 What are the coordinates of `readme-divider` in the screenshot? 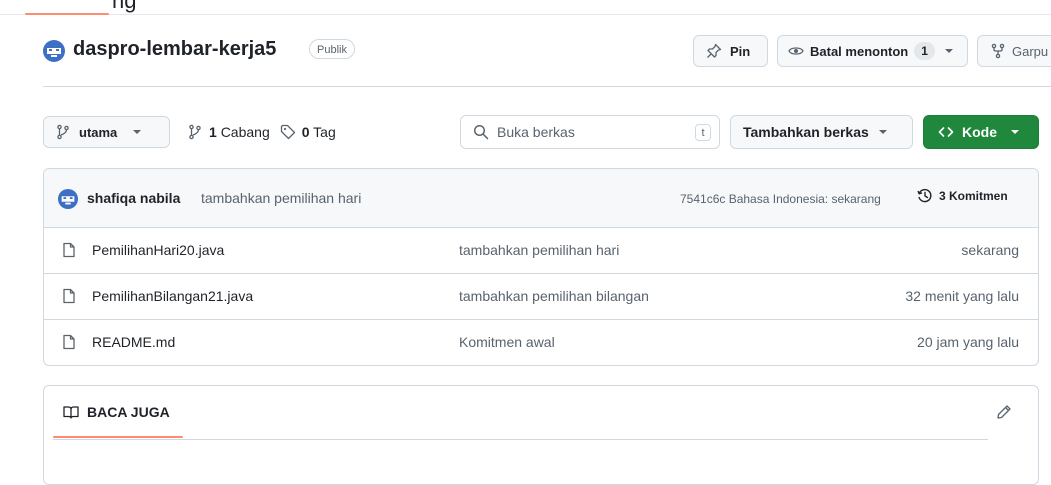 It's located at (520, 439).